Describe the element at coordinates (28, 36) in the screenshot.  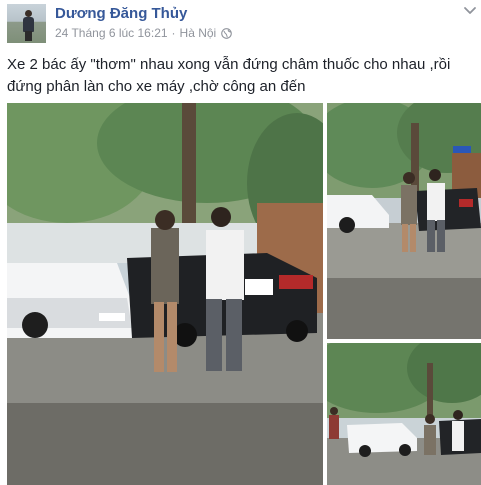
I see `avatar-figure-legs` at that location.